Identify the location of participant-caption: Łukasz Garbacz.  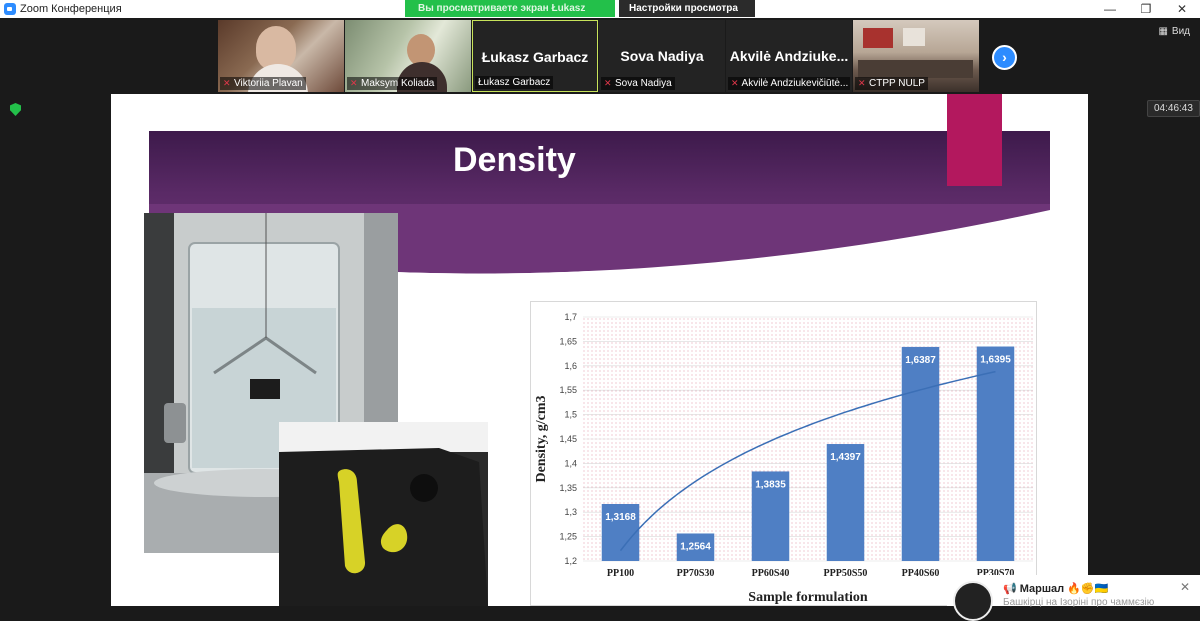
(514, 82).